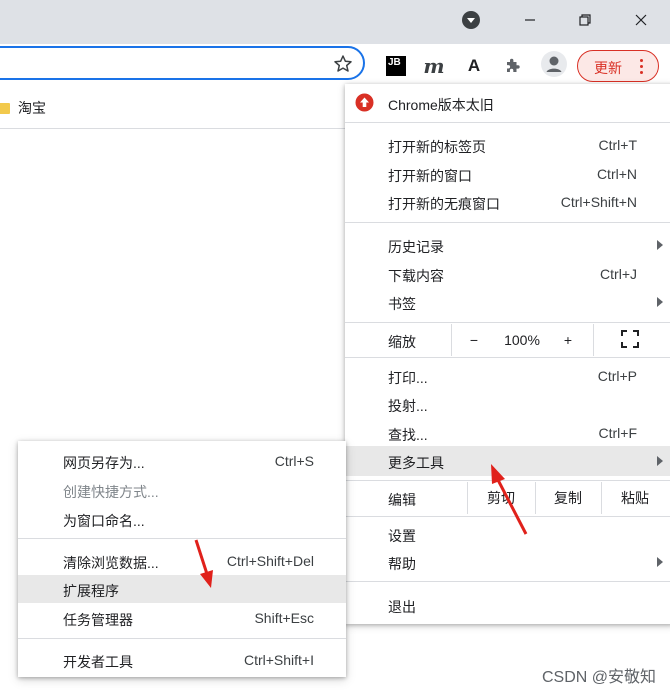 Image resolution: width=670 pixels, height=693 pixels. I want to click on annotation-arrows, so click(361, 526).